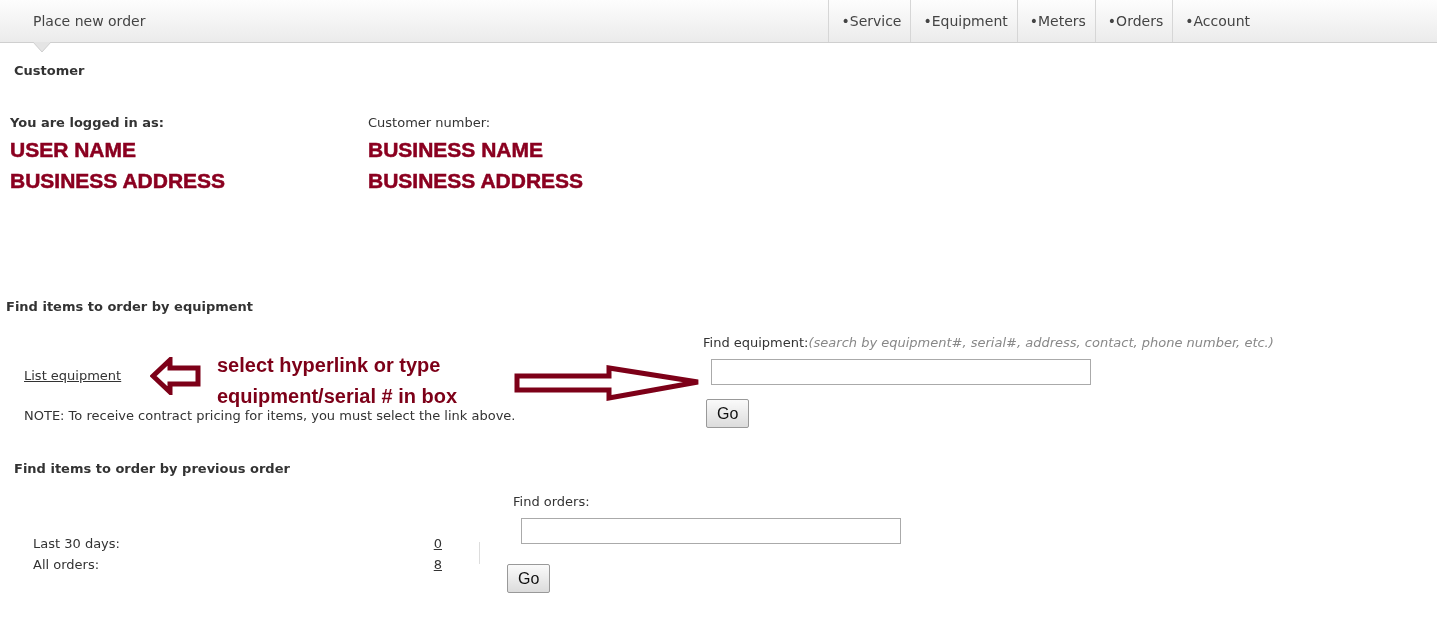  I want to click on note-text: NOTE: To receive contract pricing for items, you must select the link above., so click(270, 415).